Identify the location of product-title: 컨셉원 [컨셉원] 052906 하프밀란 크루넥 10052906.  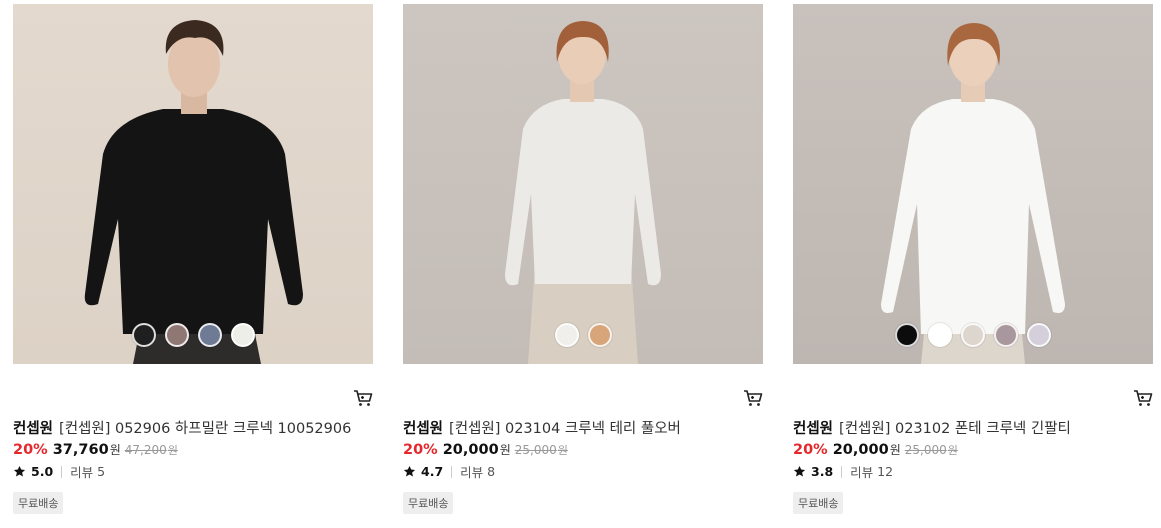
(193, 427).